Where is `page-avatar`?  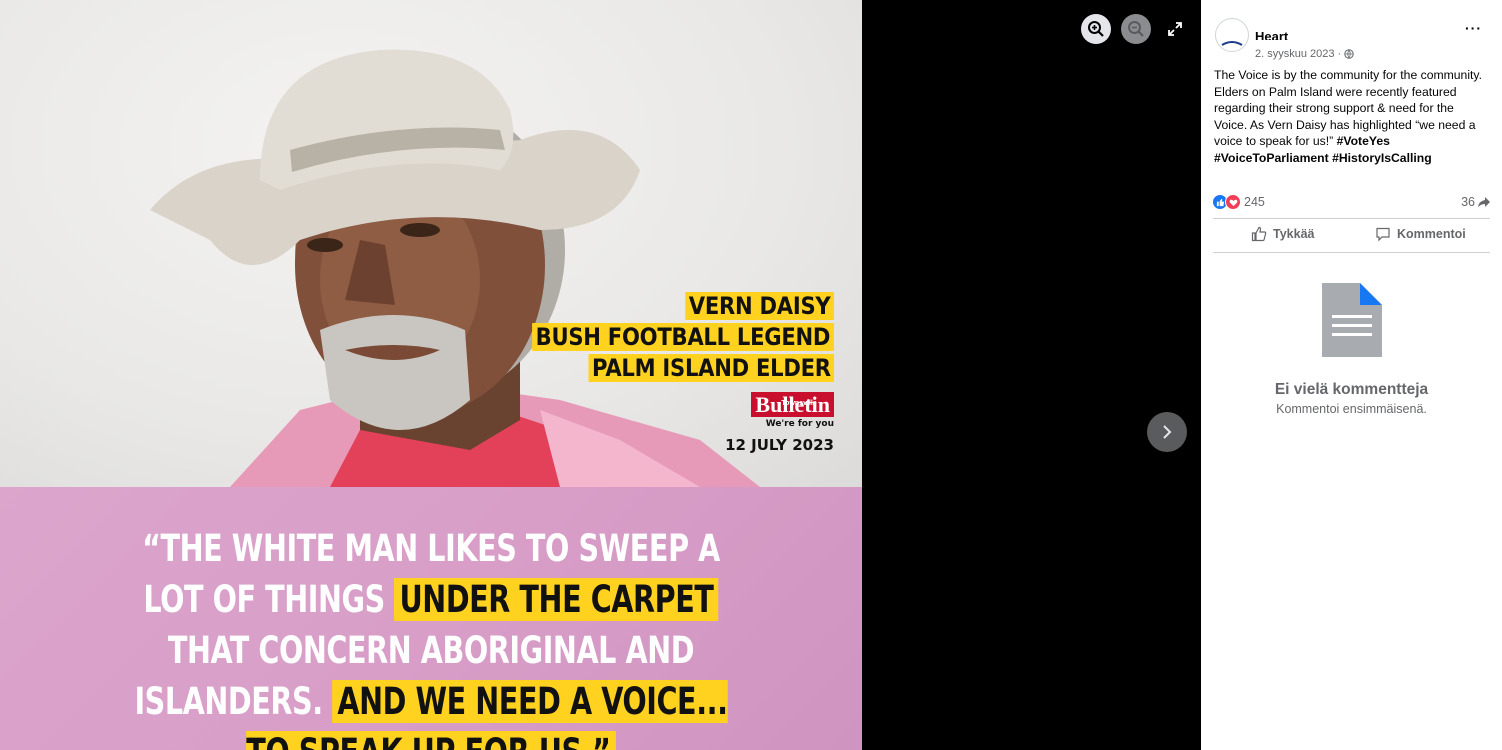
page-avatar is located at coordinates (1232, 35).